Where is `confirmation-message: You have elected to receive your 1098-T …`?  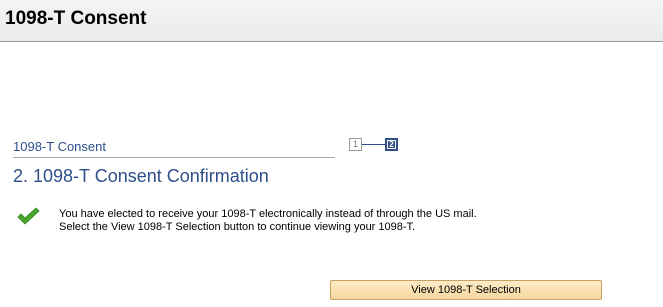
confirmation-message: You have elected to receive your 1098-T … is located at coordinates (268, 221).